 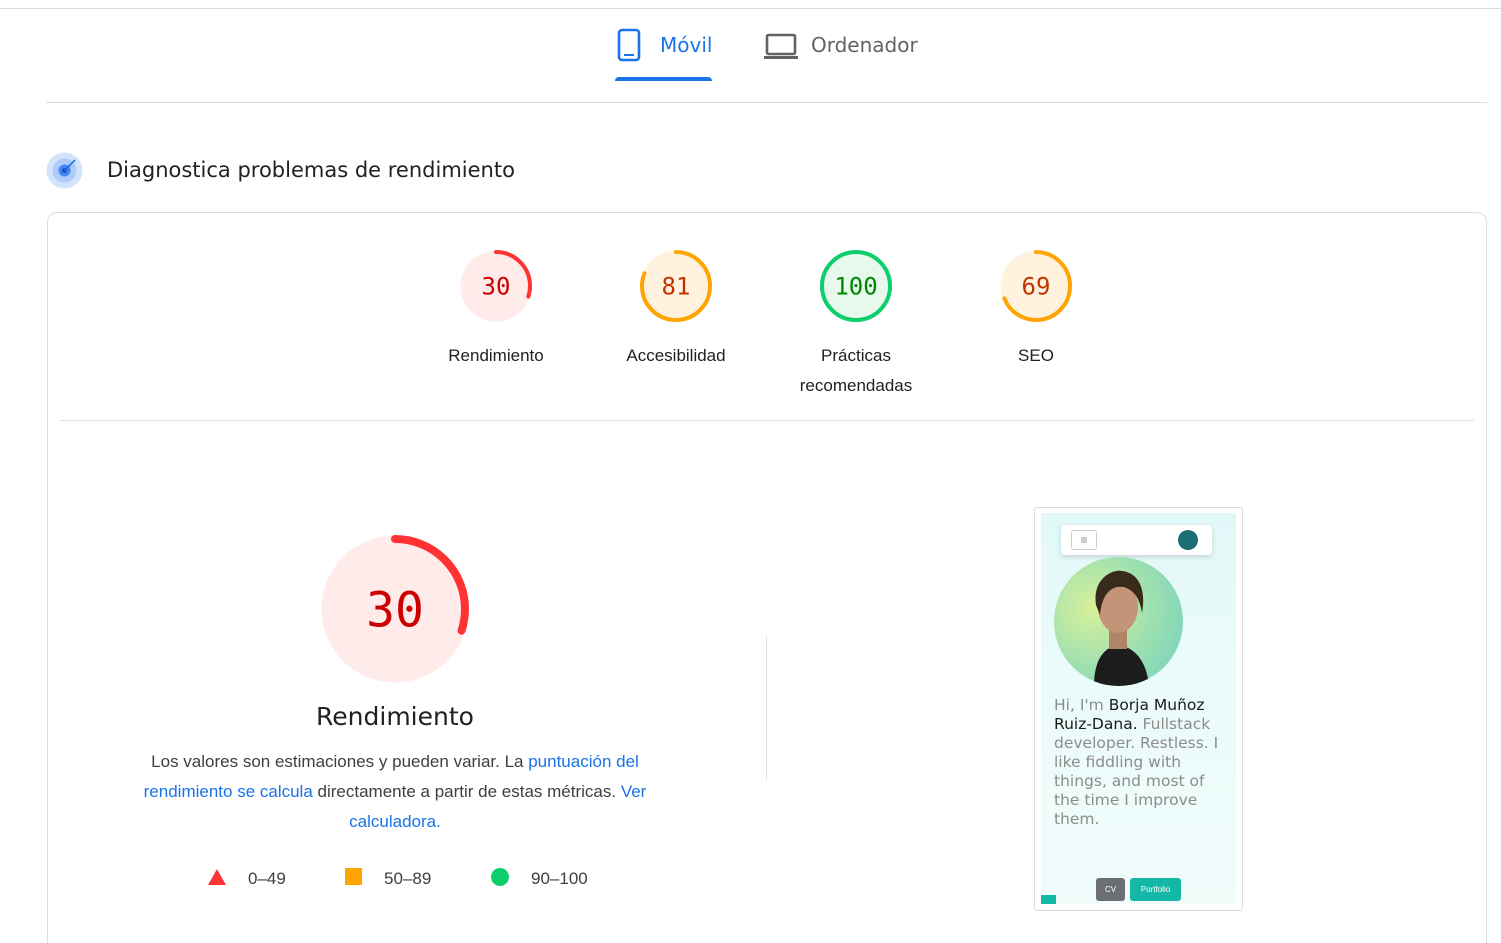 I want to click on logo-icon, so click(x=1188, y=540).